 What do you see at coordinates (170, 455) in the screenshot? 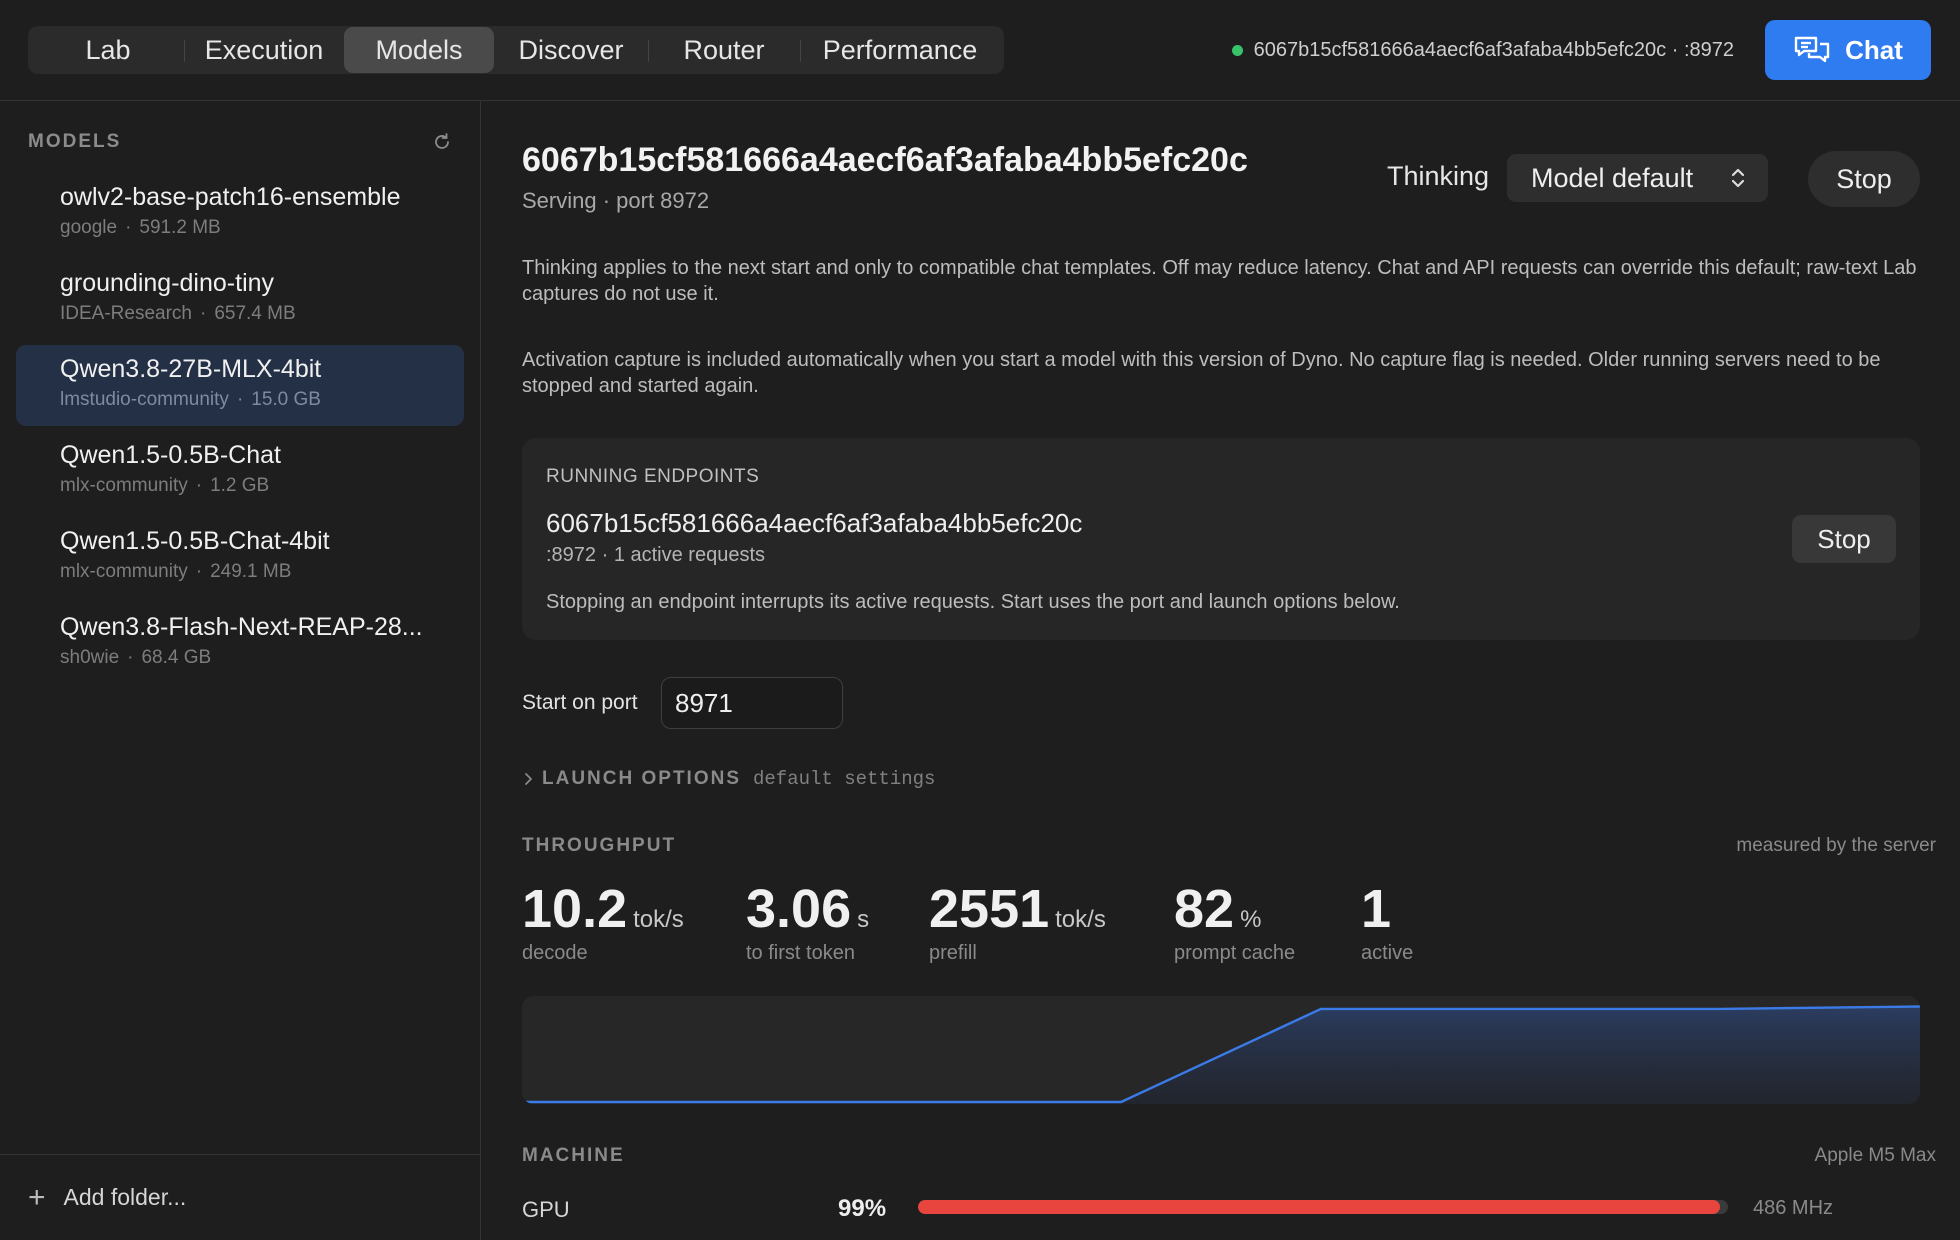
I see `model-name: Qwen1.5-0.5B-Chat` at bounding box center [170, 455].